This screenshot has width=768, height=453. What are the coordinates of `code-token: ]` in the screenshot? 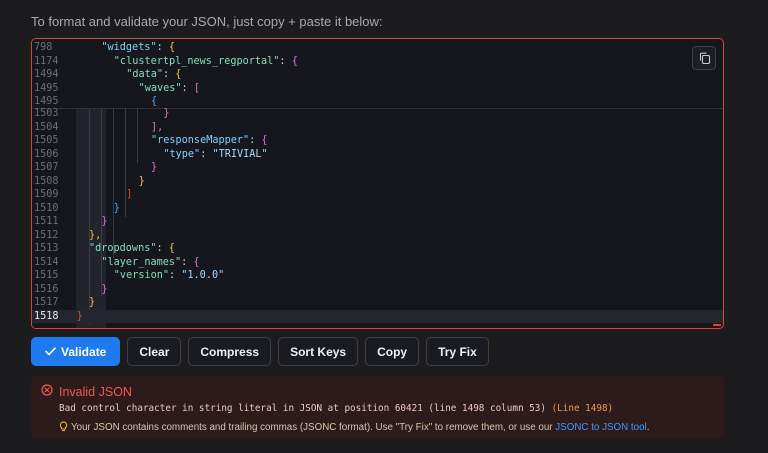 It's located at (129, 194).